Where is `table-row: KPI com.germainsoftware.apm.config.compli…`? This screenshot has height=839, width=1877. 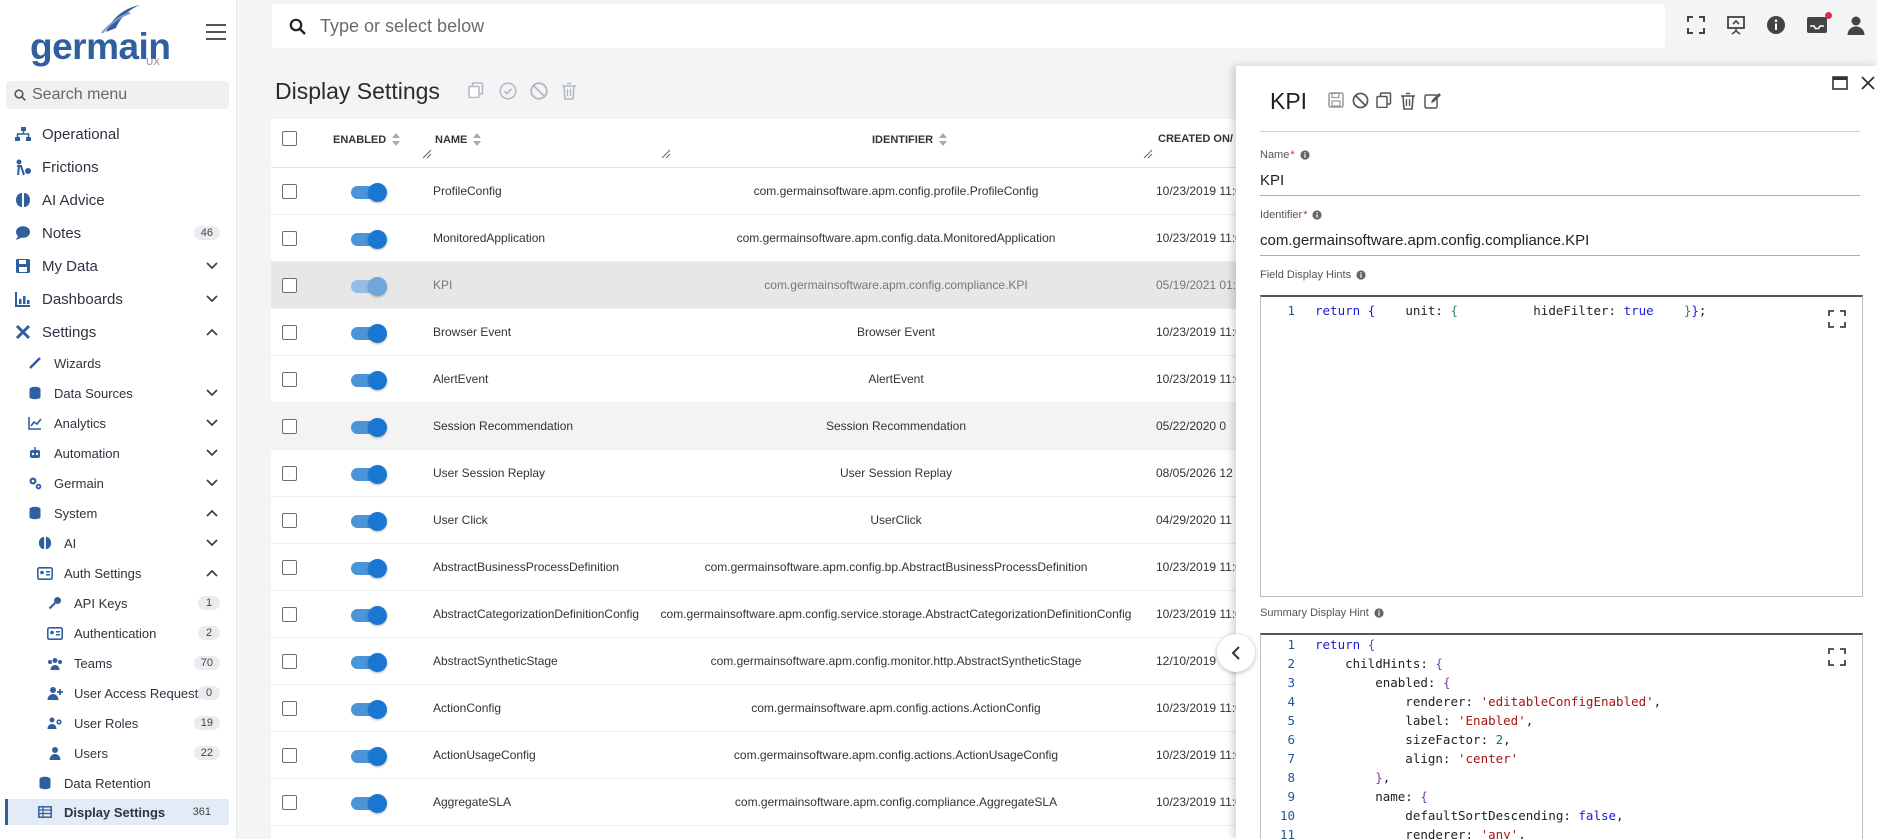
table-row: KPI com.germainsoftware.apm.config.compli… is located at coordinates (756, 285).